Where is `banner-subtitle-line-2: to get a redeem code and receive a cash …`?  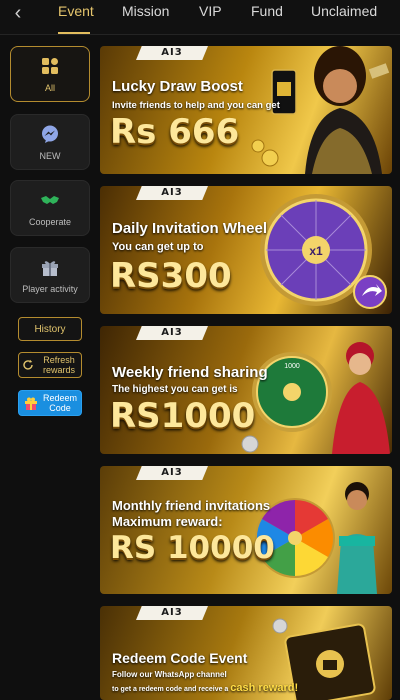
banner-subtitle-line-2: to get a redeem code and receive a cash … is located at coordinates (205, 688).